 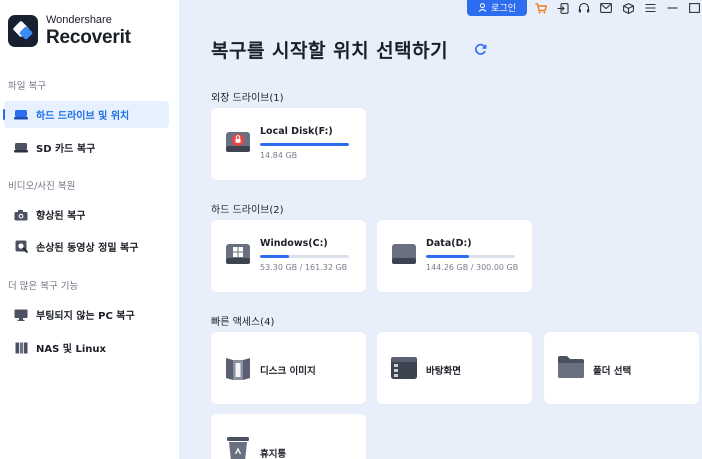 I want to click on drive-name: Data(D:), so click(x=449, y=243).